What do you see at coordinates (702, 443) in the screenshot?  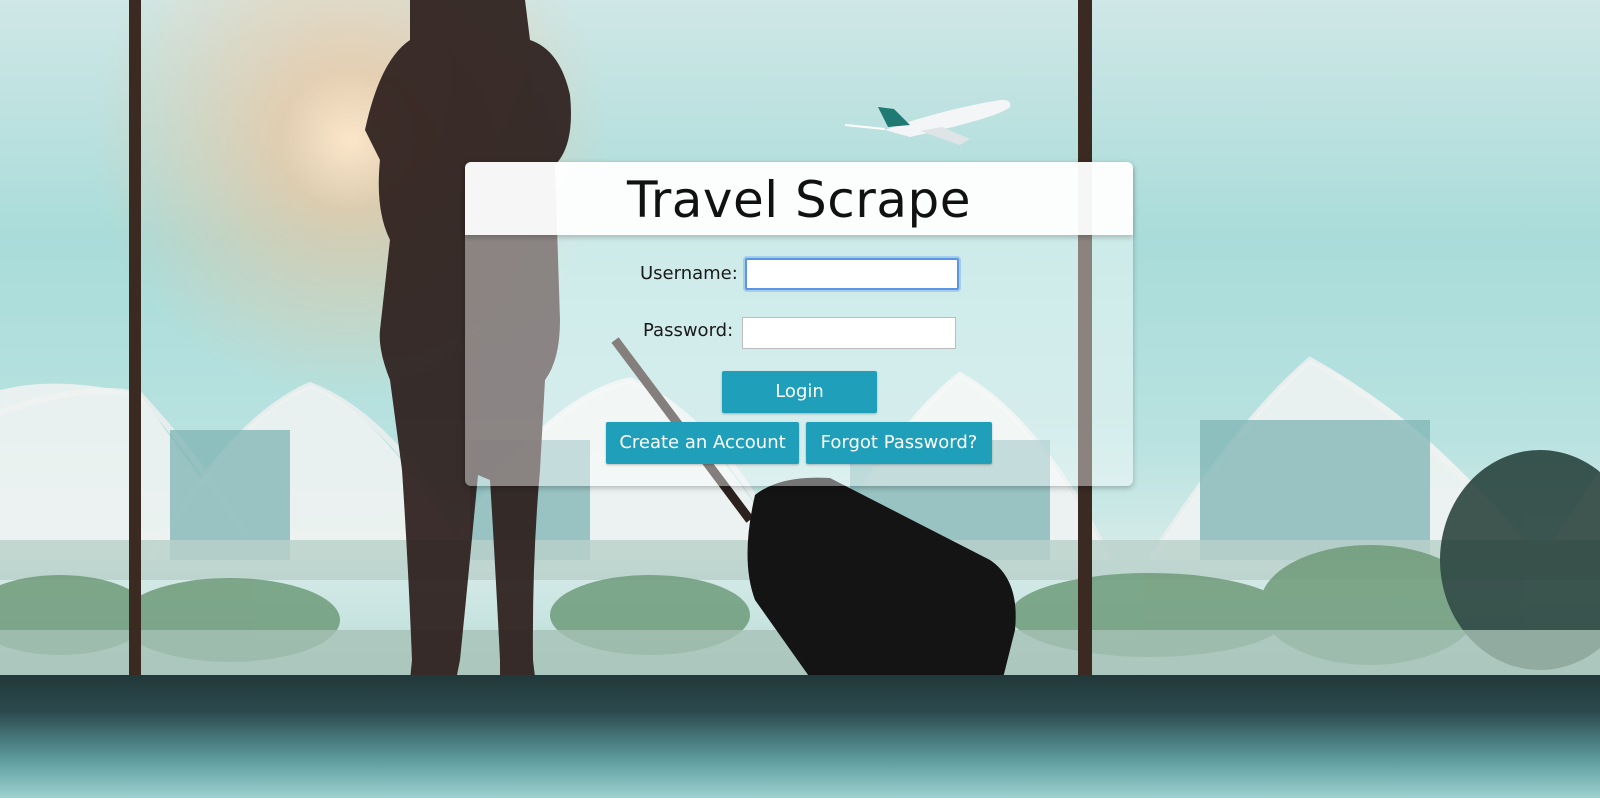 I see `create-account-button: Create an Account` at bounding box center [702, 443].